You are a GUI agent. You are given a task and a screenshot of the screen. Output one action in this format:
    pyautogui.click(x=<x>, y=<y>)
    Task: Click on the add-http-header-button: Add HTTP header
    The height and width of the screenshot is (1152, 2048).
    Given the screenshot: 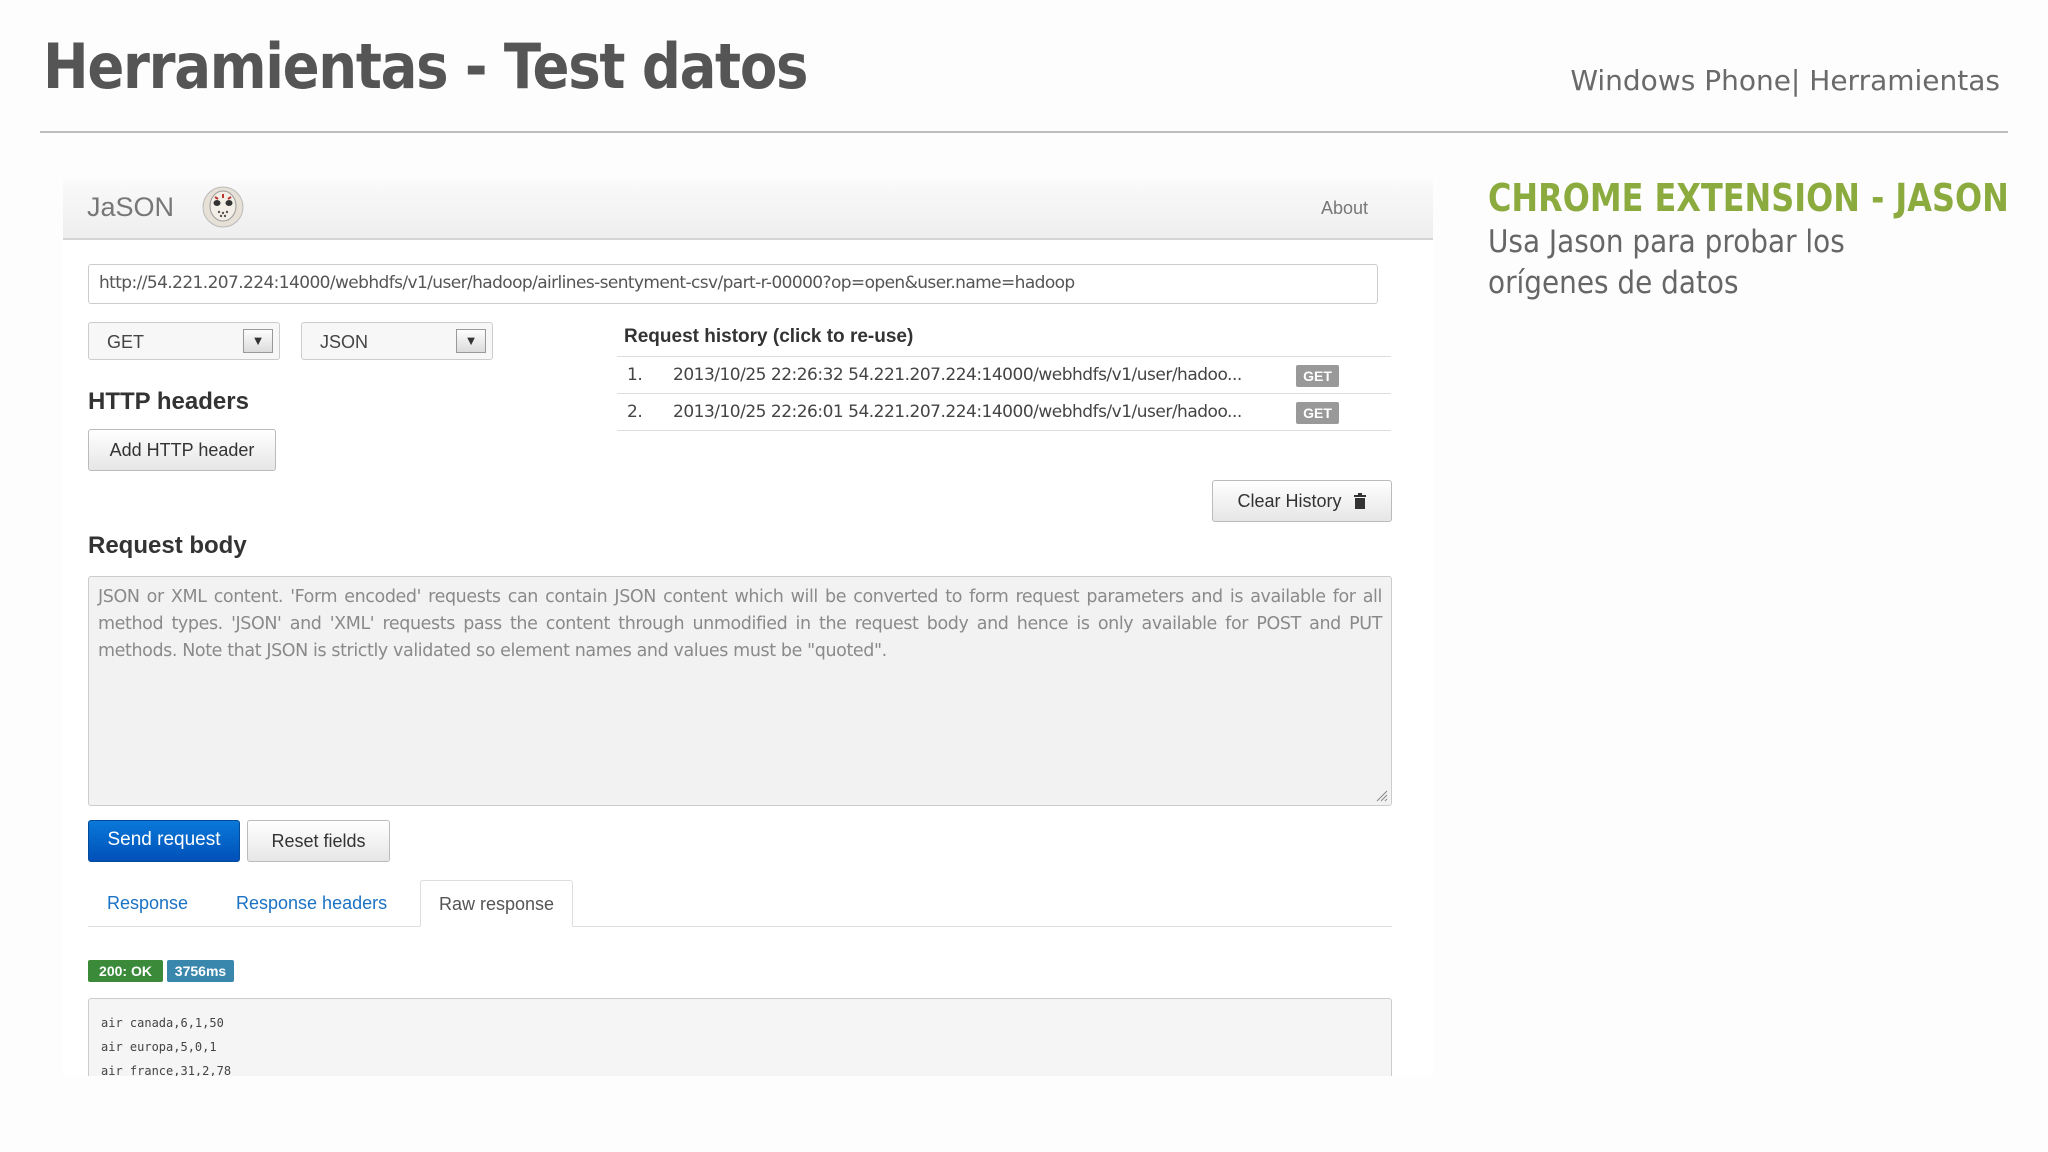 What is the action you would take?
    pyautogui.click(x=182, y=450)
    